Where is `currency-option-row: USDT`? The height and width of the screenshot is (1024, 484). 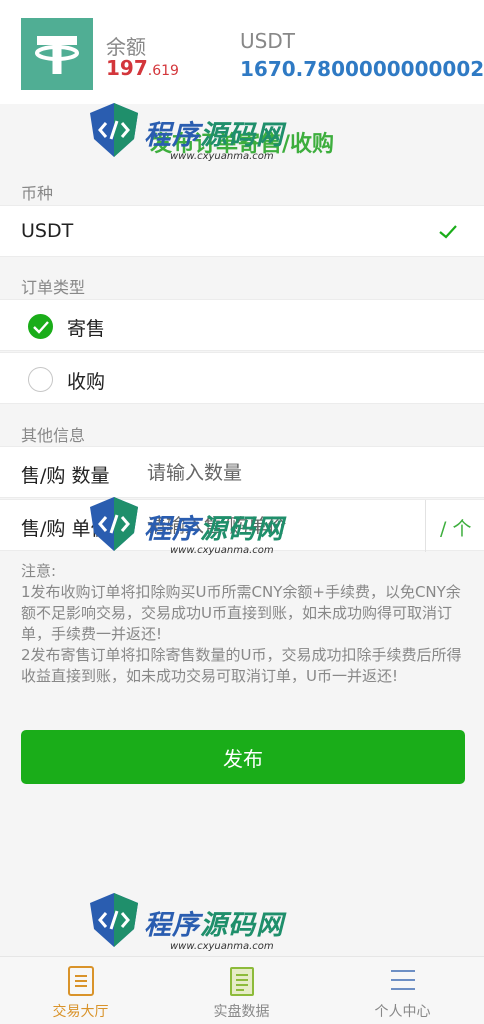 currency-option-row: USDT is located at coordinates (242, 231).